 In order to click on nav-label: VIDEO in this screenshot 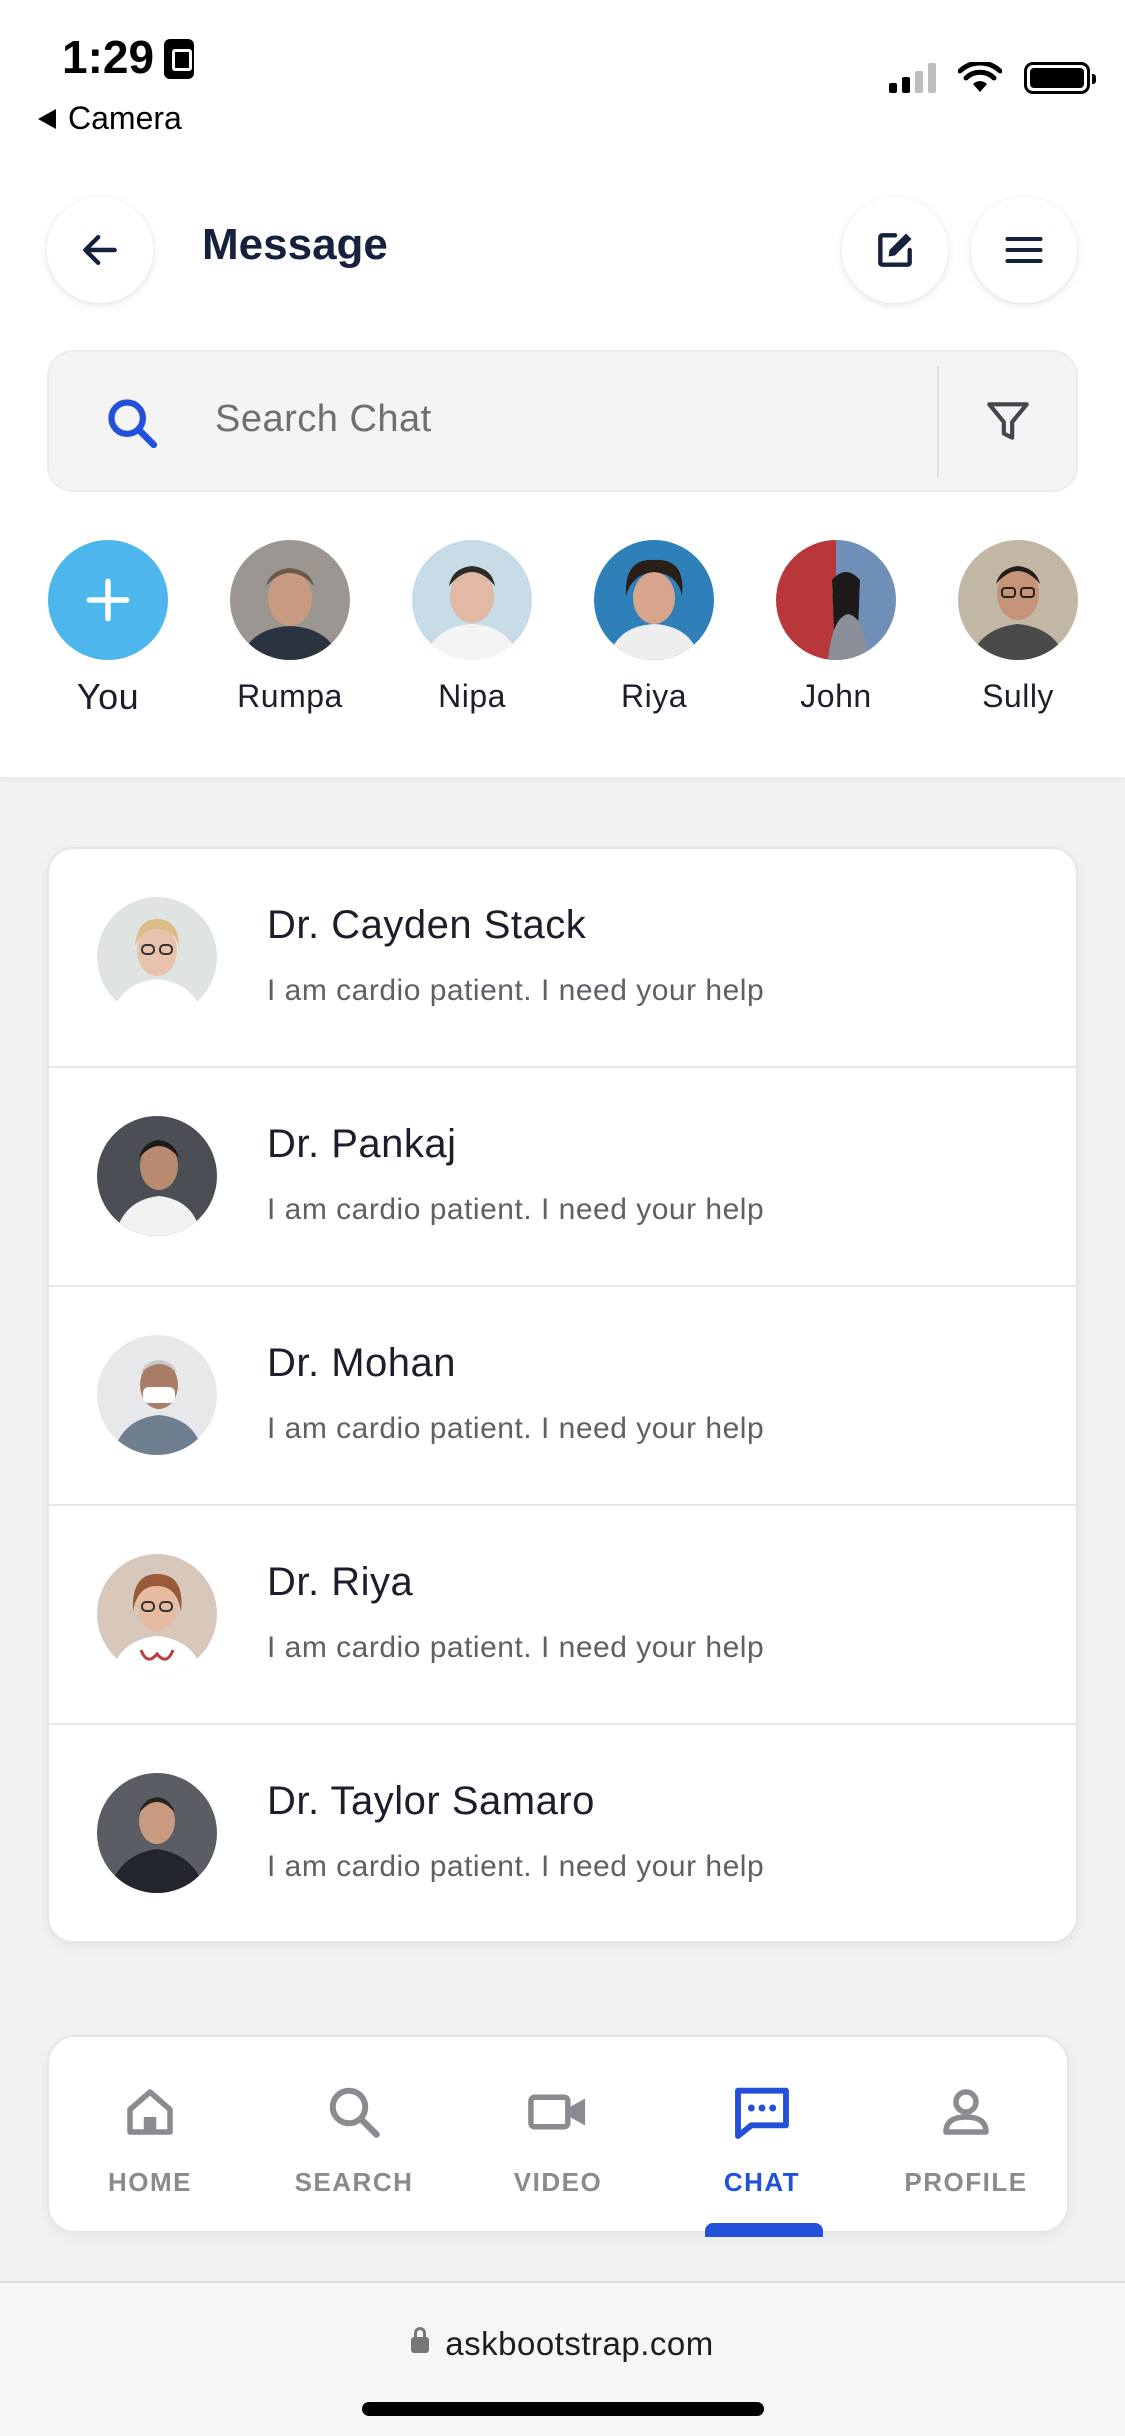, I will do `click(558, 2182)`.